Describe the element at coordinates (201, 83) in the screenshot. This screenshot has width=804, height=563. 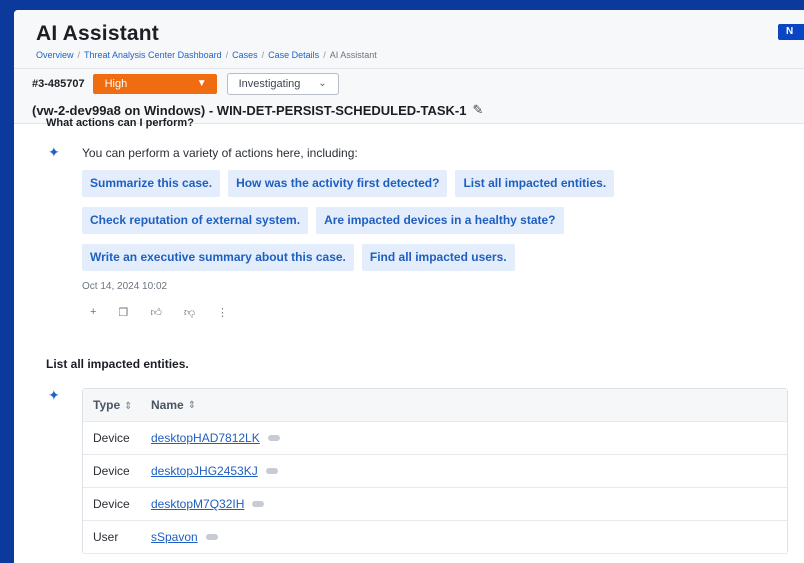
I see `chevron-down-icon: ▼` at that location.